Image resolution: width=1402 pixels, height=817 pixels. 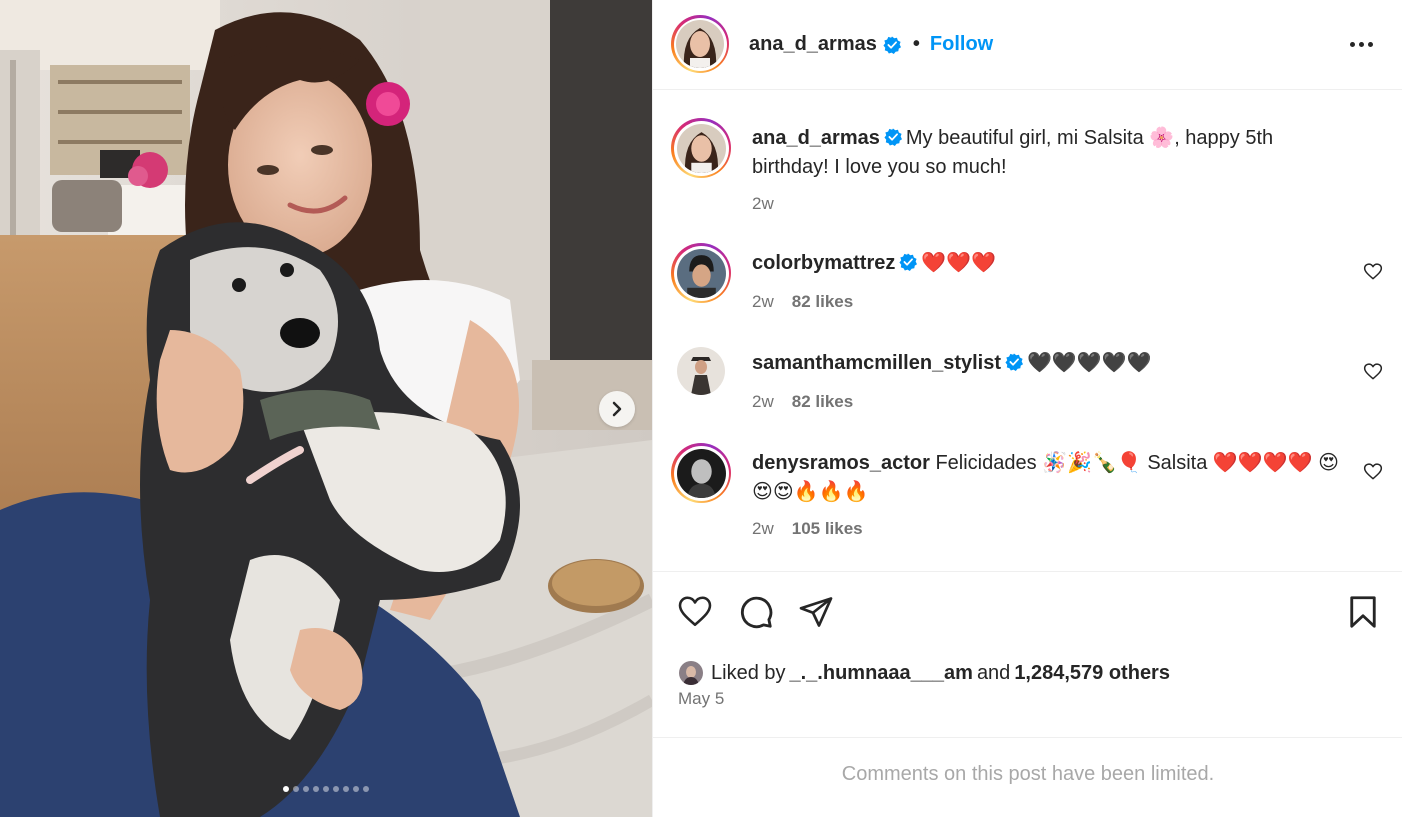 What do you see at coordinates (701, 699) in the screenshot?
I see `post-date: May 5` at bounding box center [701, 699].